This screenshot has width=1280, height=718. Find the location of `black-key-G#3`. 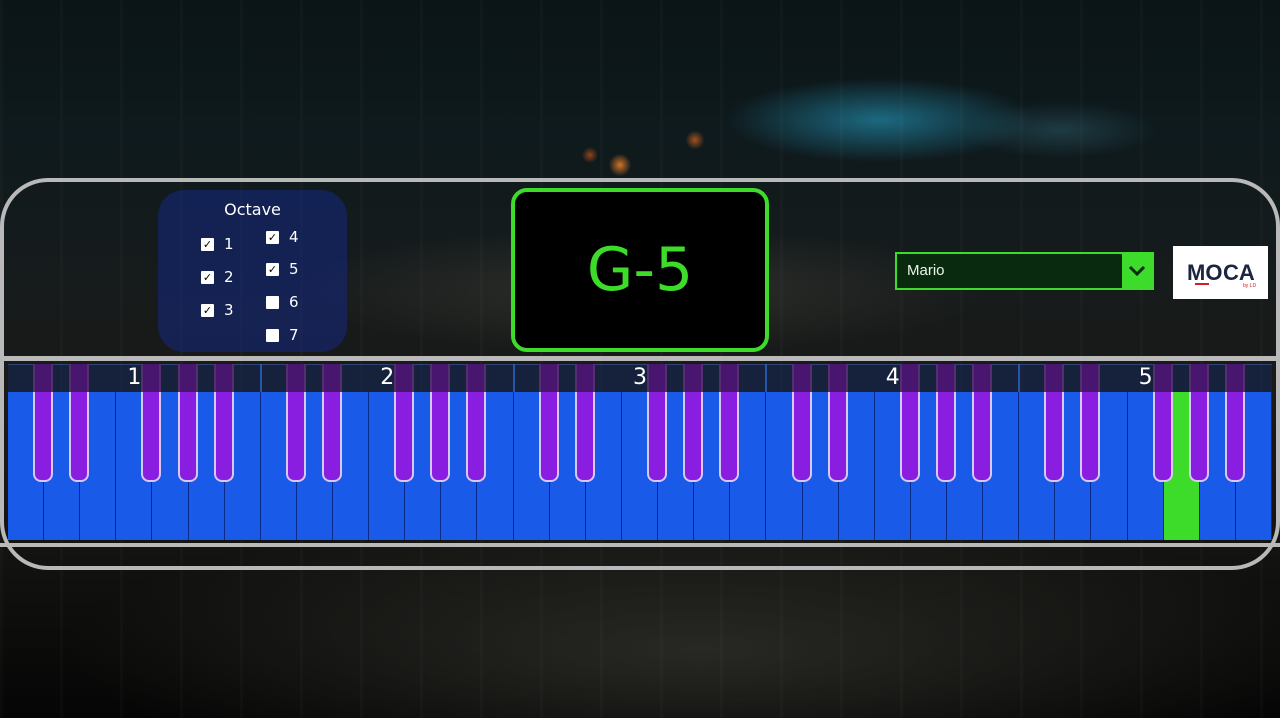

black-key-G#3 is located at coordinates (693, 423).